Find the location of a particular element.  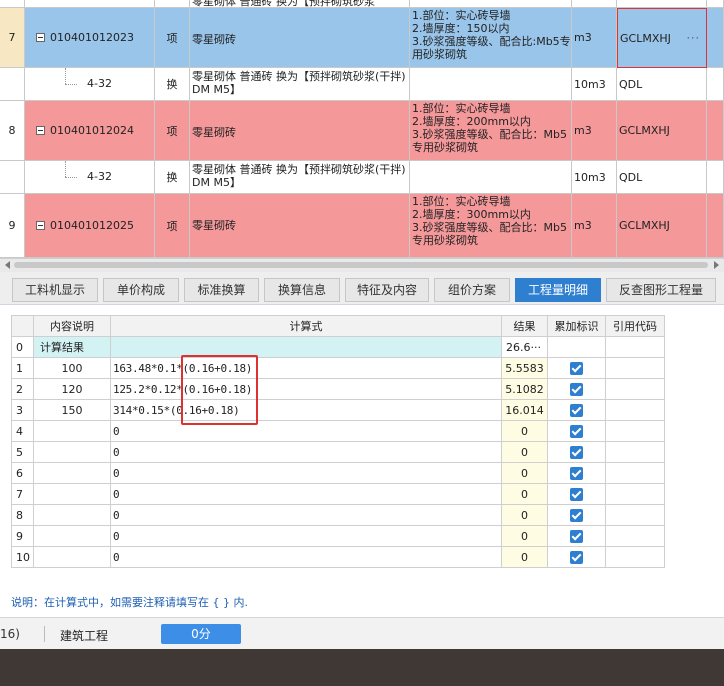

tab-6: 组价方案 is located at coordinates (472, 290).